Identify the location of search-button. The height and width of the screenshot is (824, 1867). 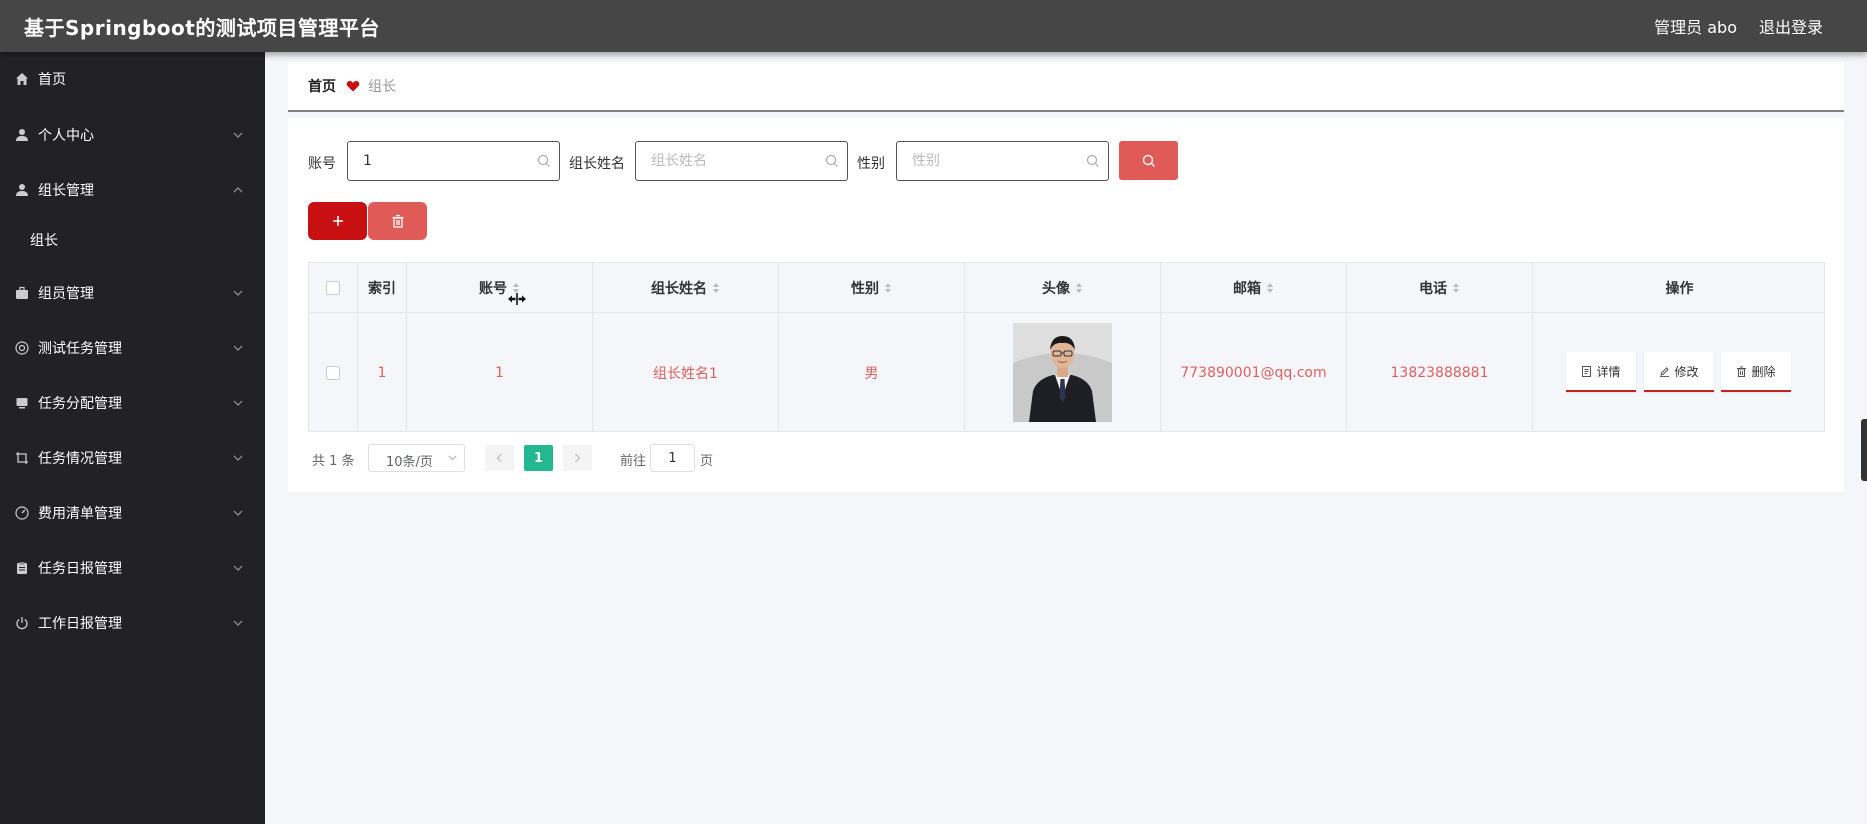
(1148, 160).